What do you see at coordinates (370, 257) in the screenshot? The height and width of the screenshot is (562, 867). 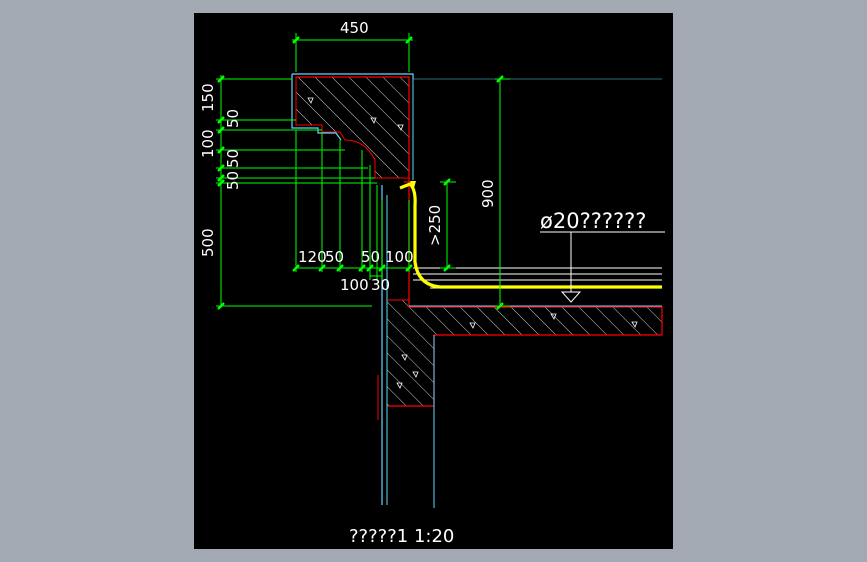 I see `dim-row-50b: 50` at bounding box center [370, 257].